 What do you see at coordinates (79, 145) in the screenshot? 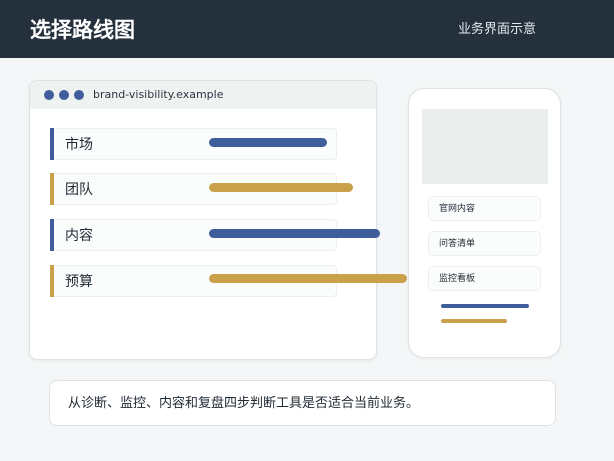
I see `row-label: 市场` at bounding box center [79, 145].